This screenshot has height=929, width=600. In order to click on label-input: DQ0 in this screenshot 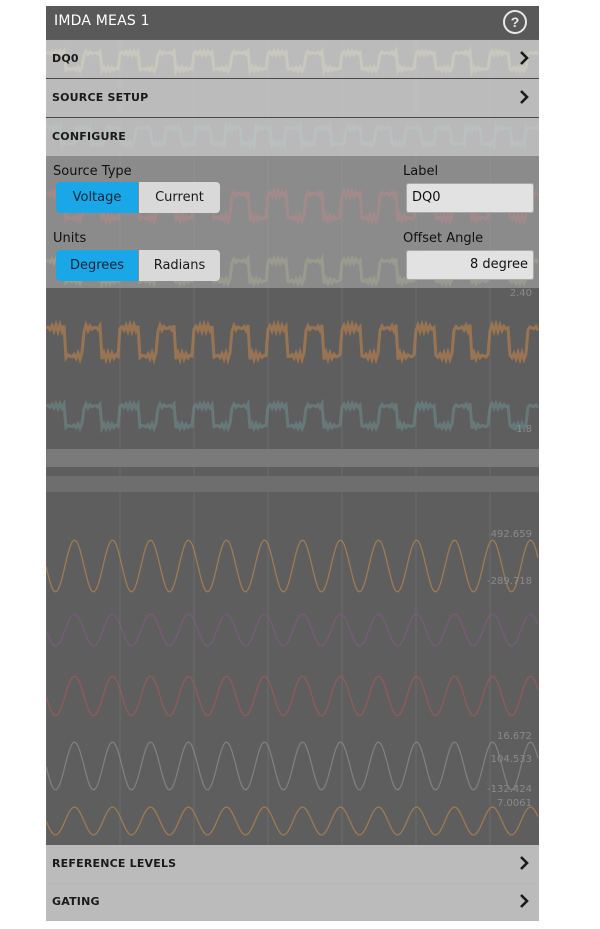, I will do `click(470, 198)`.